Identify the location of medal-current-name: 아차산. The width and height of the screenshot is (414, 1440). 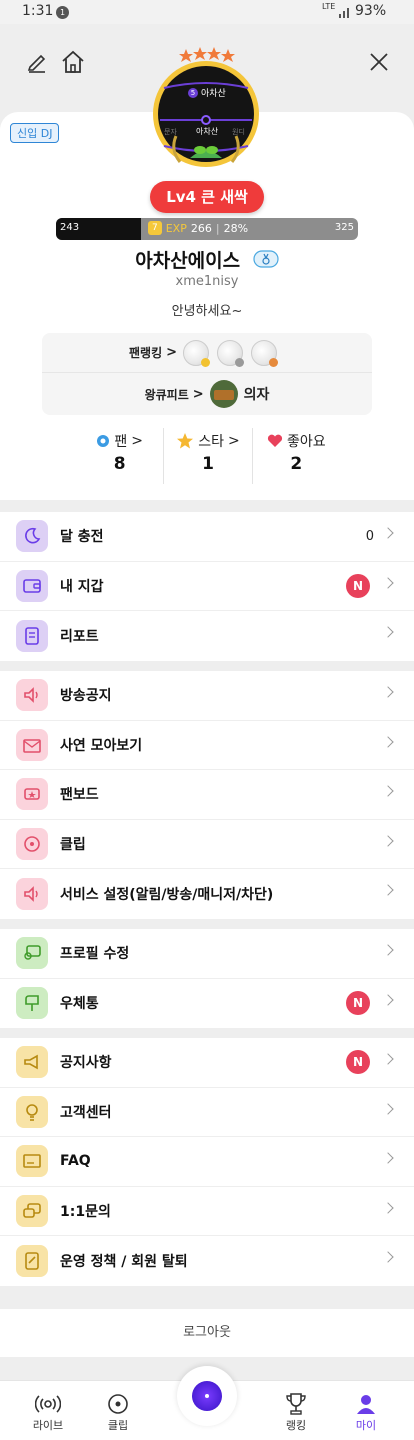
(207, 131).